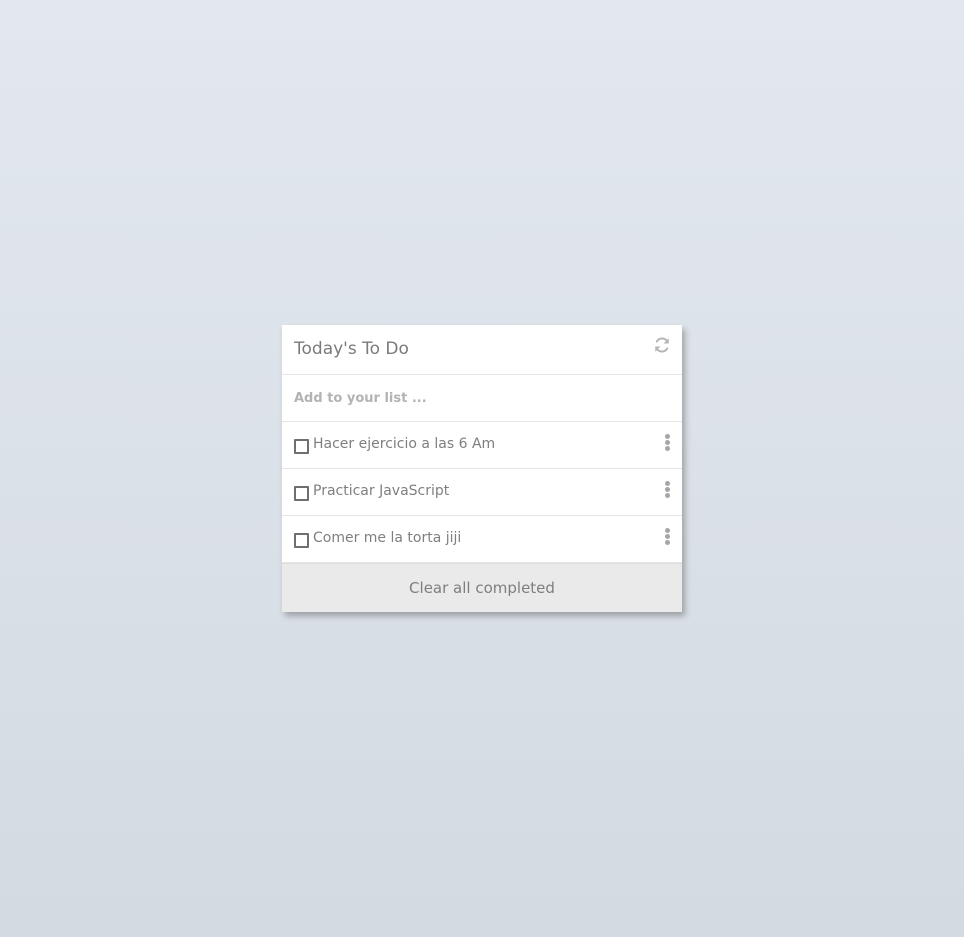  Describe the element at coordinates (387, 538) in the screenshot. I see `todo-item-label: Comer me la torta jiji` at that location.